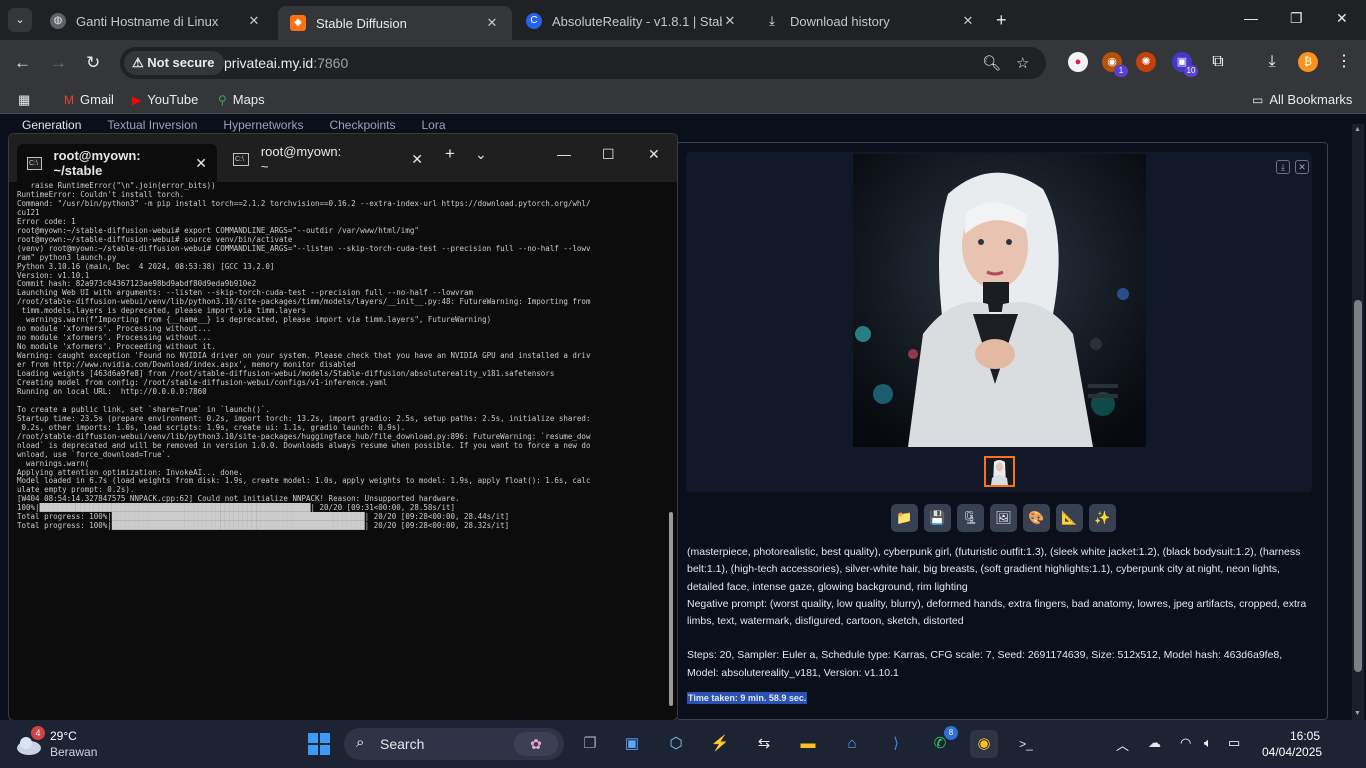 This screenshot has height=768, width=1366. What do you see at coordinates (1154, 743) in the screenshot?
I see `tray-app-icon: ☁` at bounding box center [1154, 743].